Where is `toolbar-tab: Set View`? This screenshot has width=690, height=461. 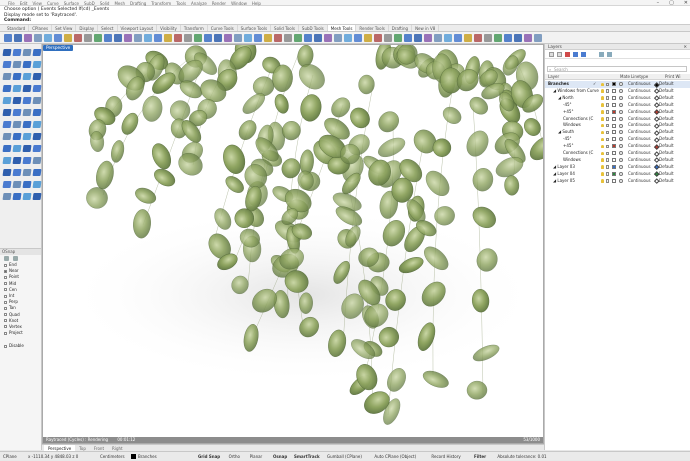 toolbar-tab: Set View is located at coordinates (64, 28).